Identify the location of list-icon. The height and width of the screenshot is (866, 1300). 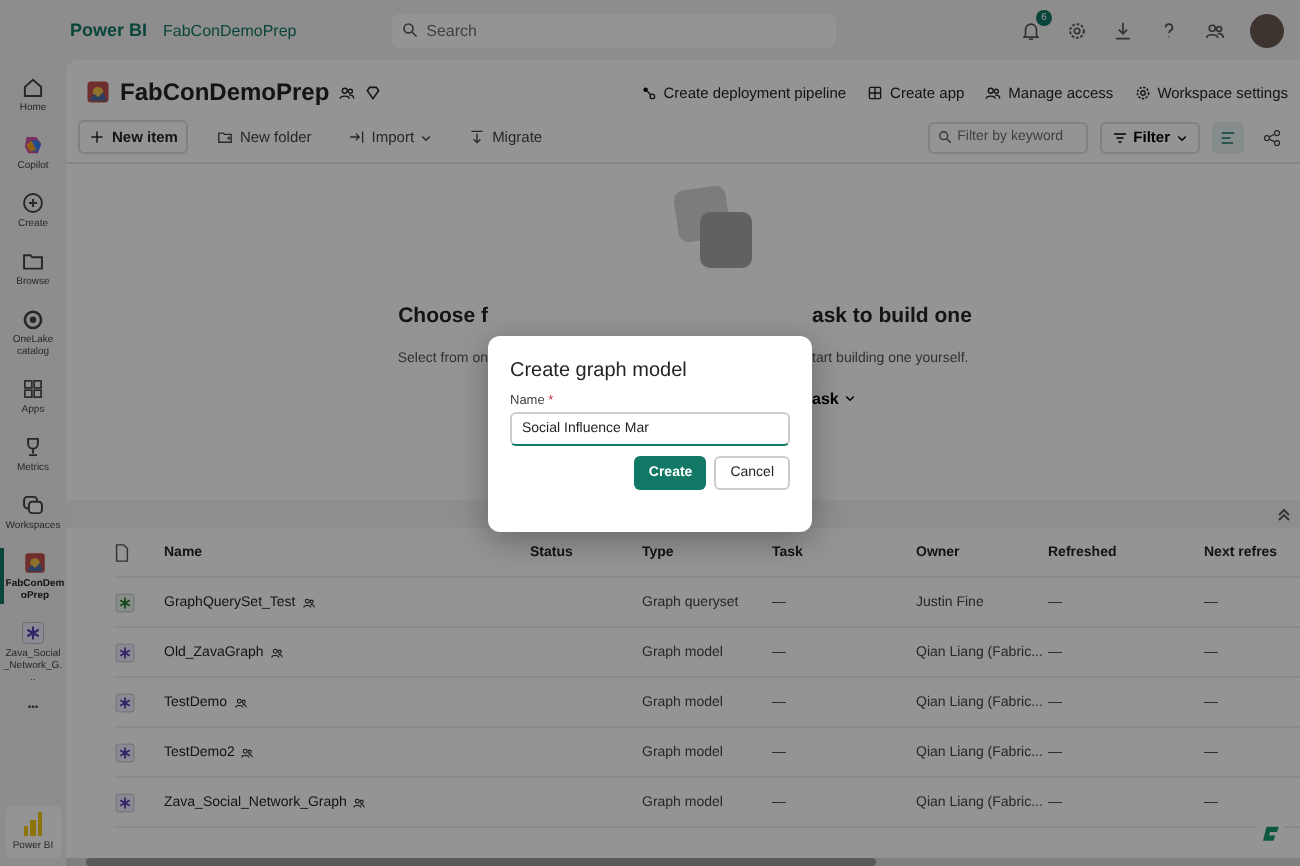
(1228, 137).